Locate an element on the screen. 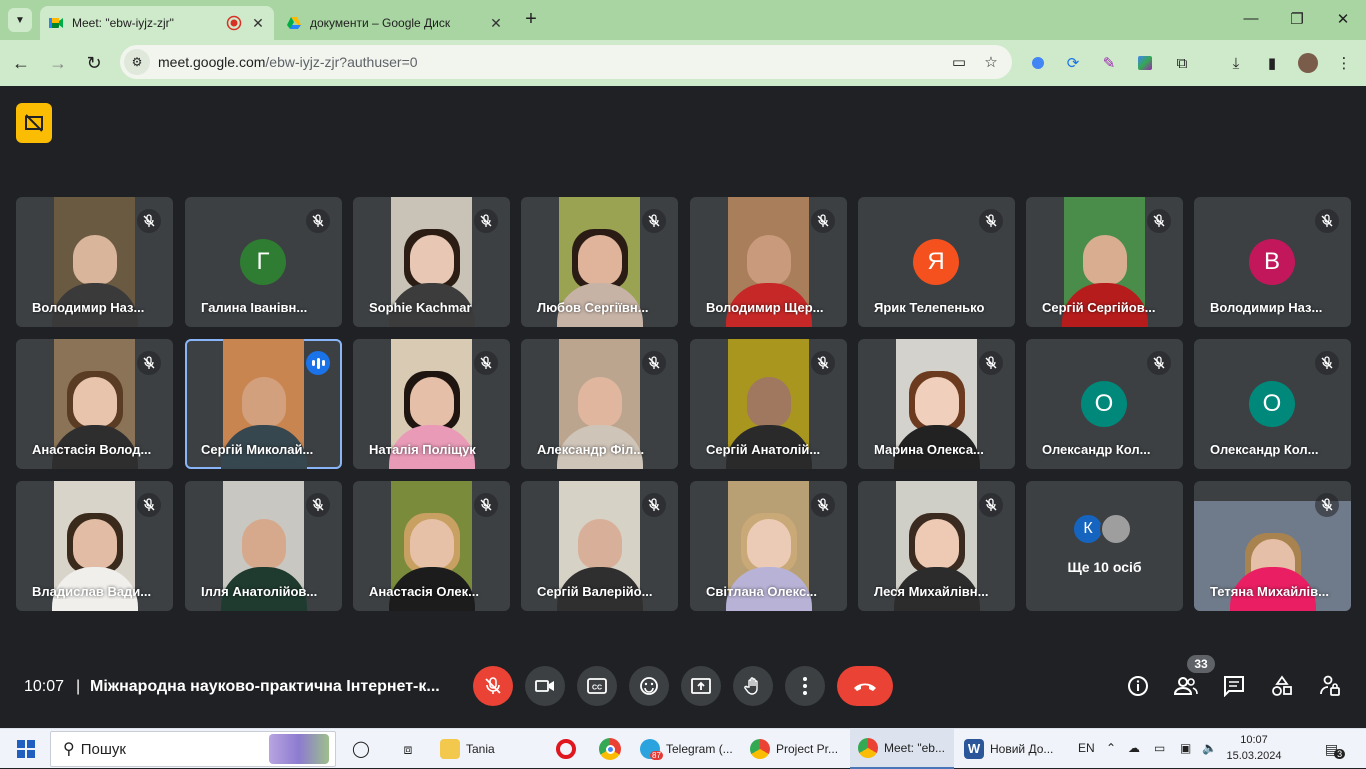  extension-sync-icon: ⟳ is located at coordinates (1073, 63).